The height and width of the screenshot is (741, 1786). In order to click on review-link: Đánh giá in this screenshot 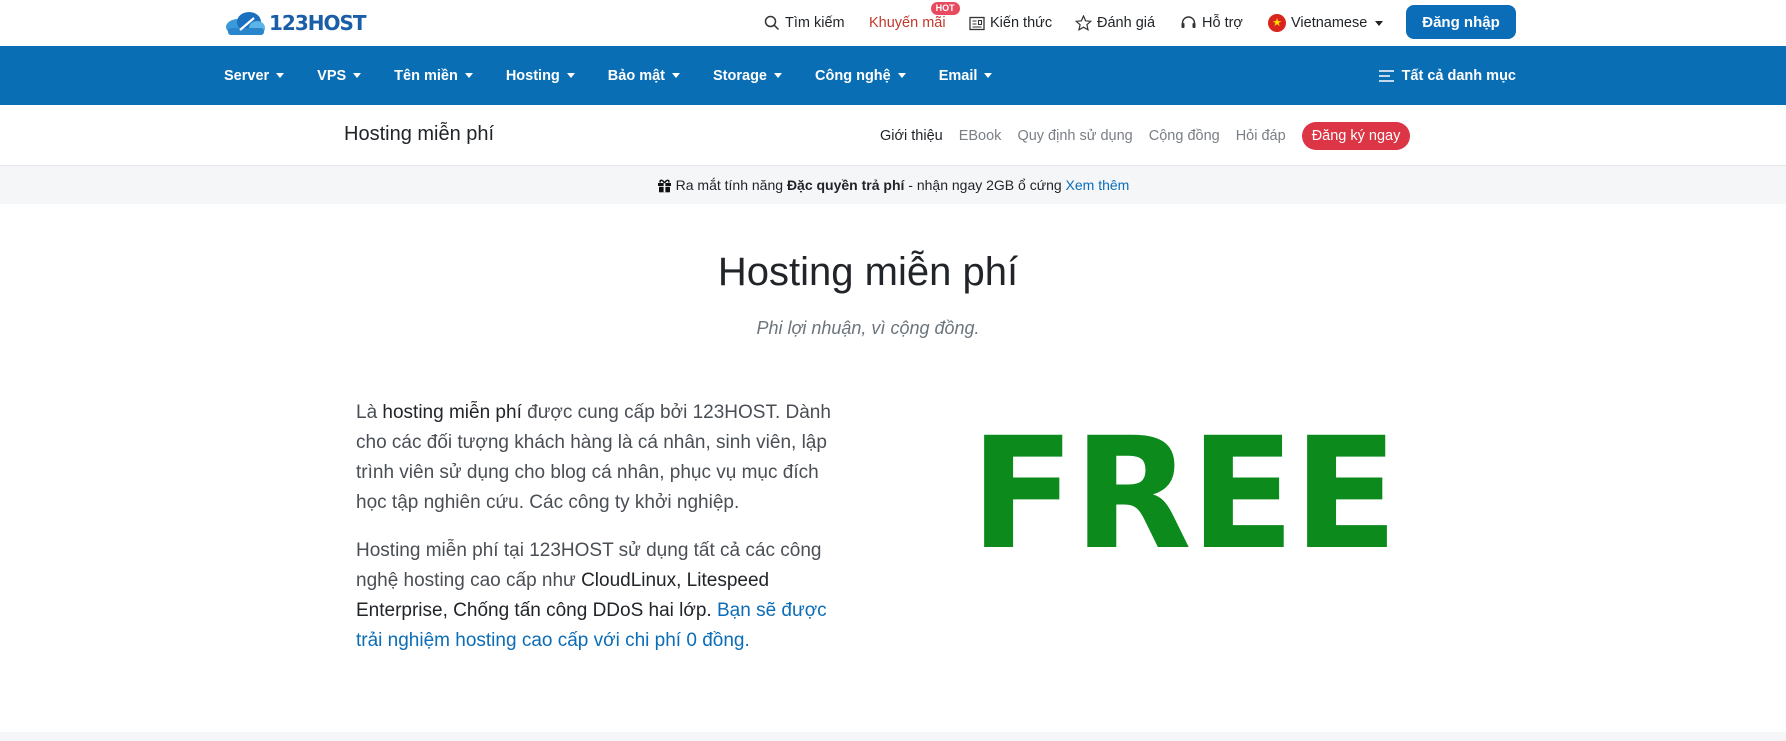, I will do `click(1115, 23)`.